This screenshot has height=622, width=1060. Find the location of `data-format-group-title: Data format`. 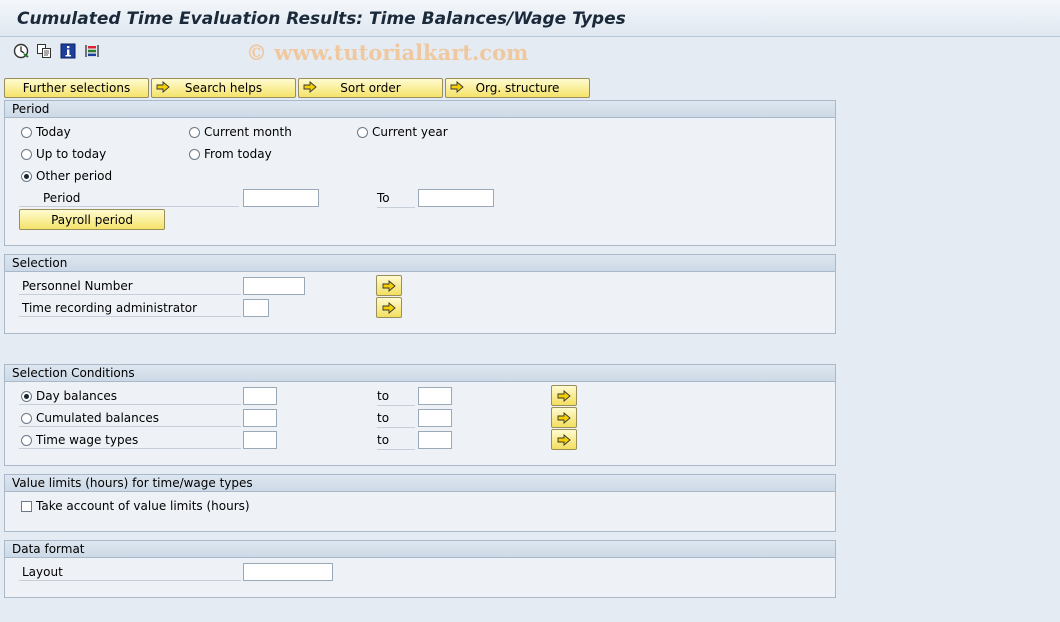

data-format-group-title: Data format is located at coordinates (420, 549).